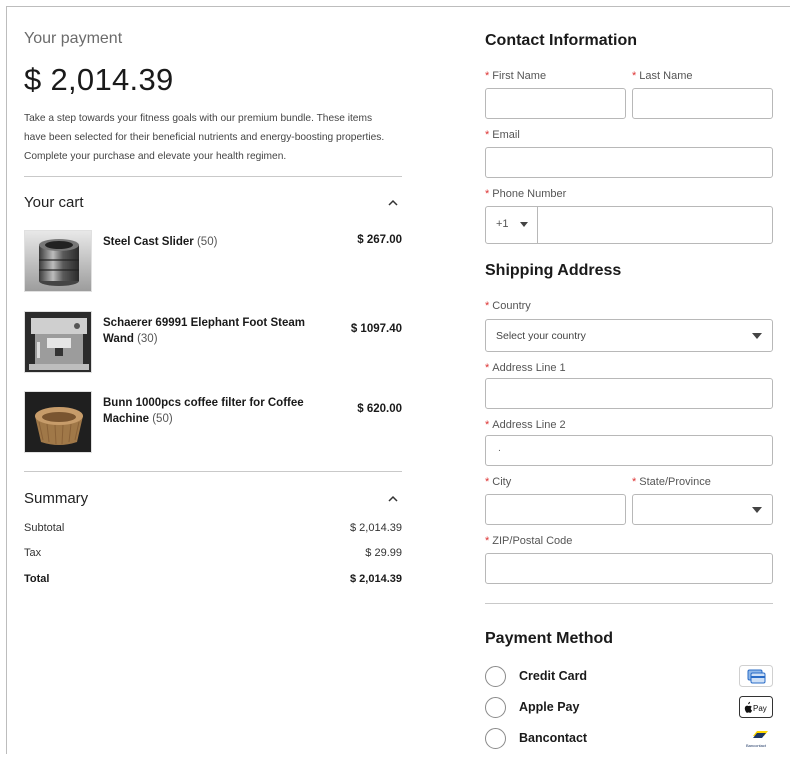 The height and width of the screenshot is (759, 796). What do you see at coordinates (512, 225) in the screenshot?
I see `country-code-select: +1` at bounding box center [512, 225].